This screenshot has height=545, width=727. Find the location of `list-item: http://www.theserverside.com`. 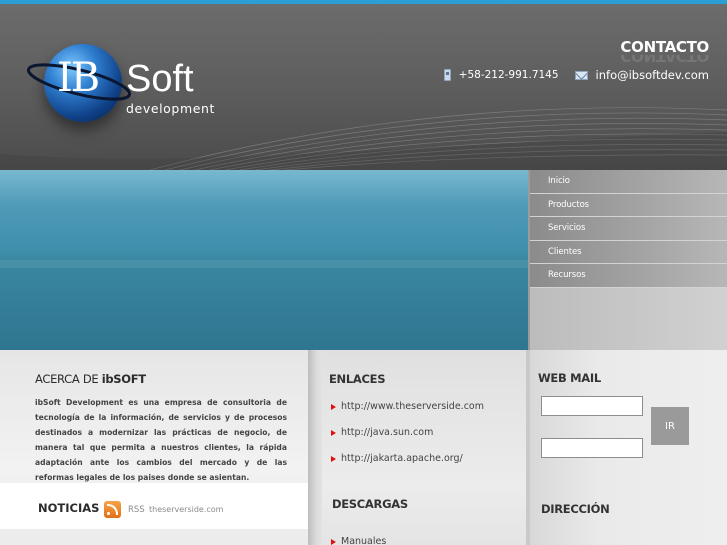

list-item: http://www.theserverside.com is located at coordinates (407, 414).